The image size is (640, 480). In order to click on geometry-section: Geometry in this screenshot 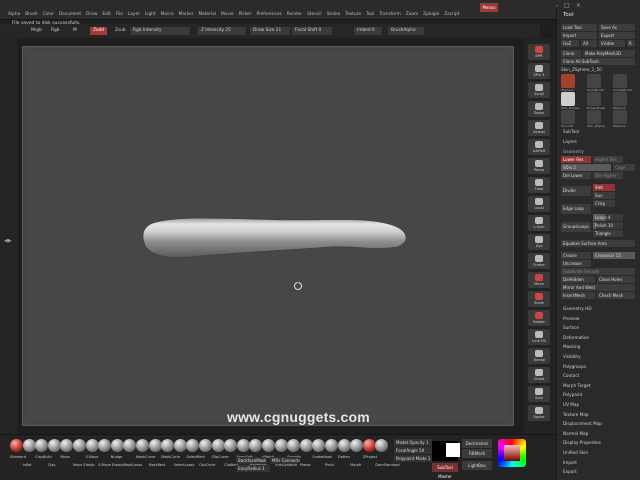, I will do `click(573, 151)`.